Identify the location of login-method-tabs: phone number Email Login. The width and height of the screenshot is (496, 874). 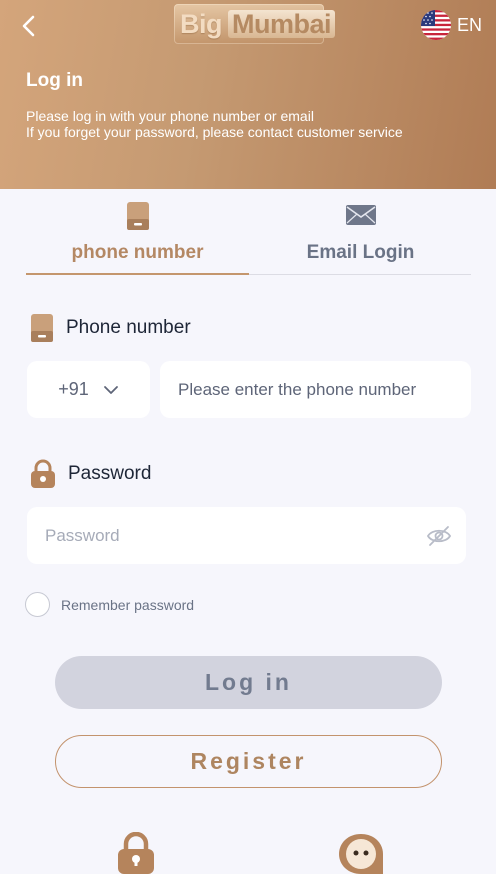
(248, 236).